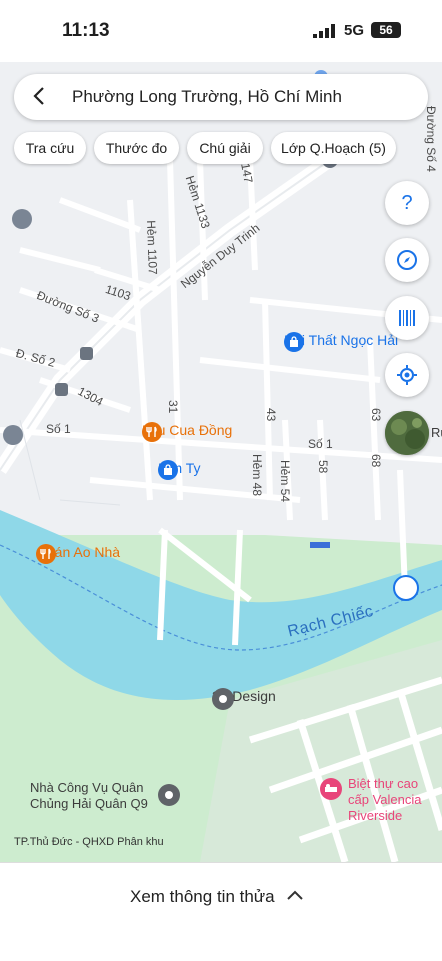 The image size is (442, 961). Describe the element at coordinates (257, 475) in the screenshot. I see `road-label: Hẻm 48` at that location.